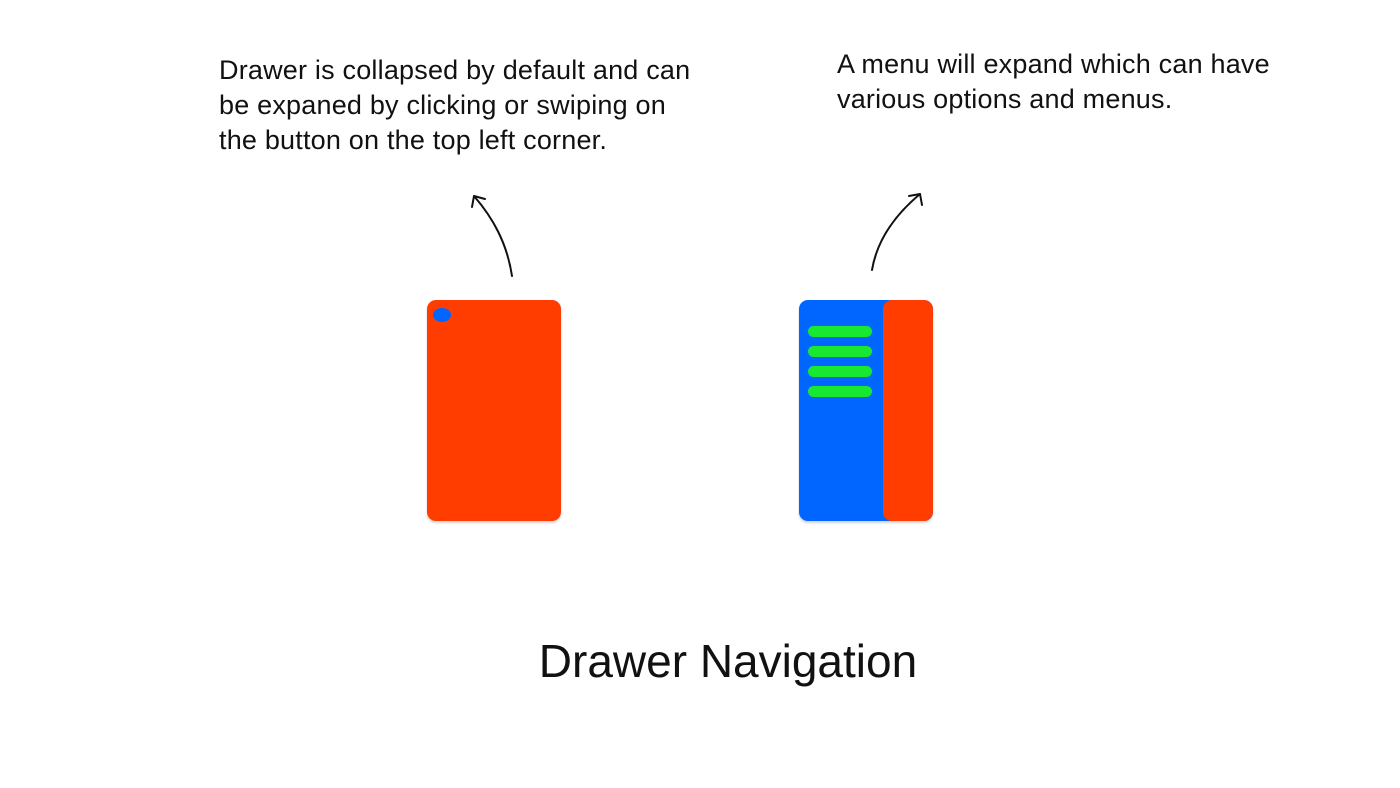  What do you see at coordinates (442, 105) in the screenshot?
I see `annotation-line: be expaned by clicking or swiping on` at bounding box center [442, 105].